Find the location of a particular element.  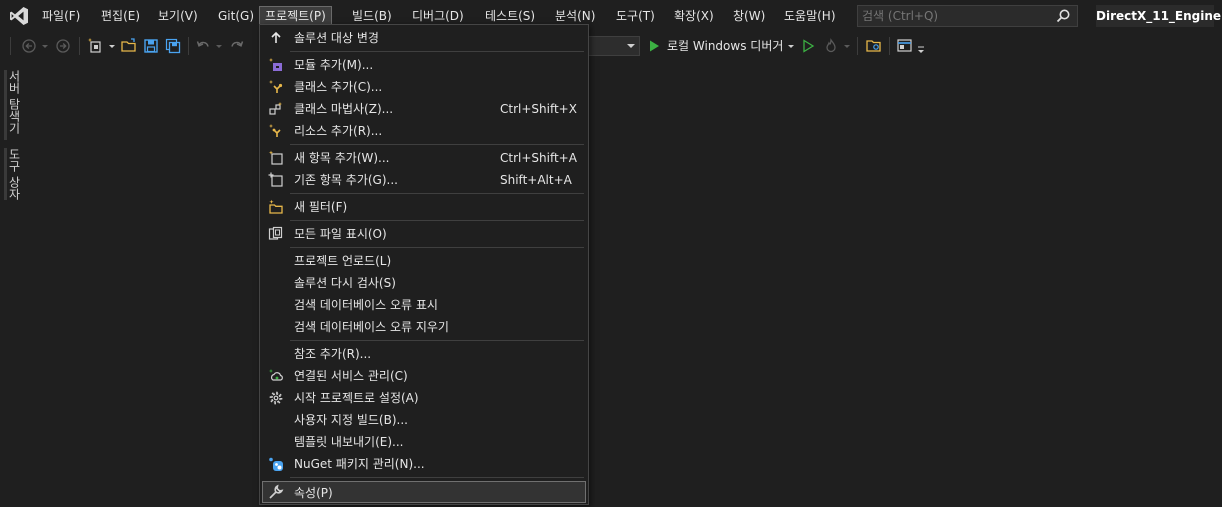

menu-item-unload-project: 프로젝트 언로드(L) is located at coordinates (424, 261).